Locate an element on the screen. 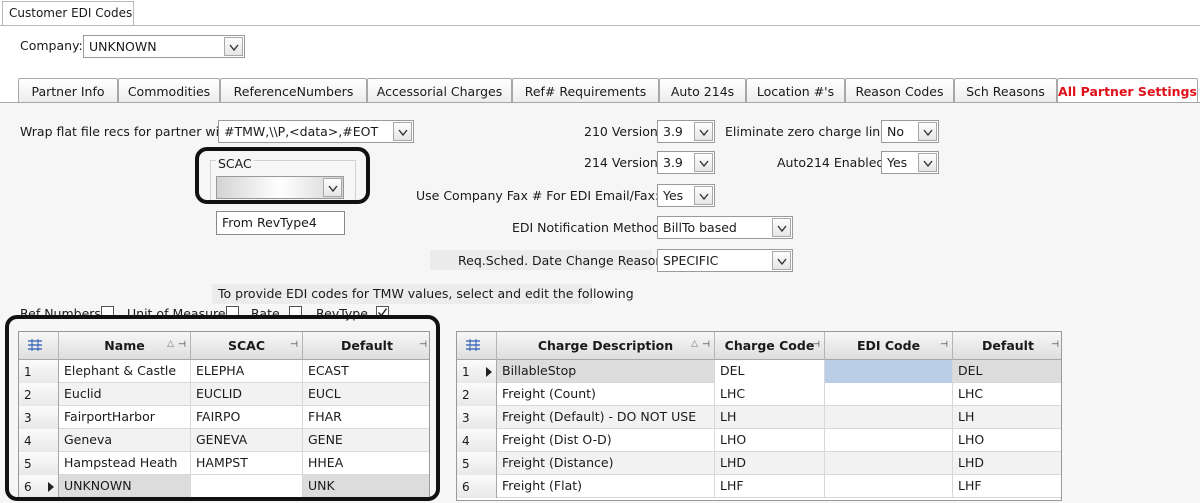 Image resolution: width=1200 pixels, height=503 pixels. tab-partner-info: Partner Info is located at coordinates (68, 90).